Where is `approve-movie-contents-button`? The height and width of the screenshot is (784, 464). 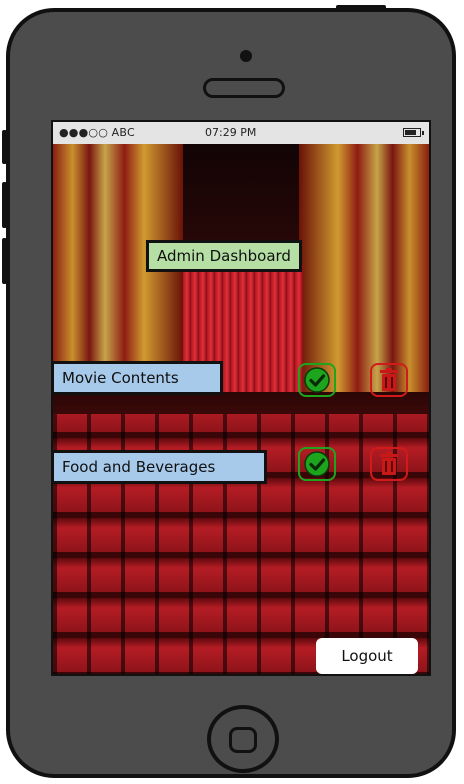 approve-movie-contents-button is located at coordinates (317, 380).